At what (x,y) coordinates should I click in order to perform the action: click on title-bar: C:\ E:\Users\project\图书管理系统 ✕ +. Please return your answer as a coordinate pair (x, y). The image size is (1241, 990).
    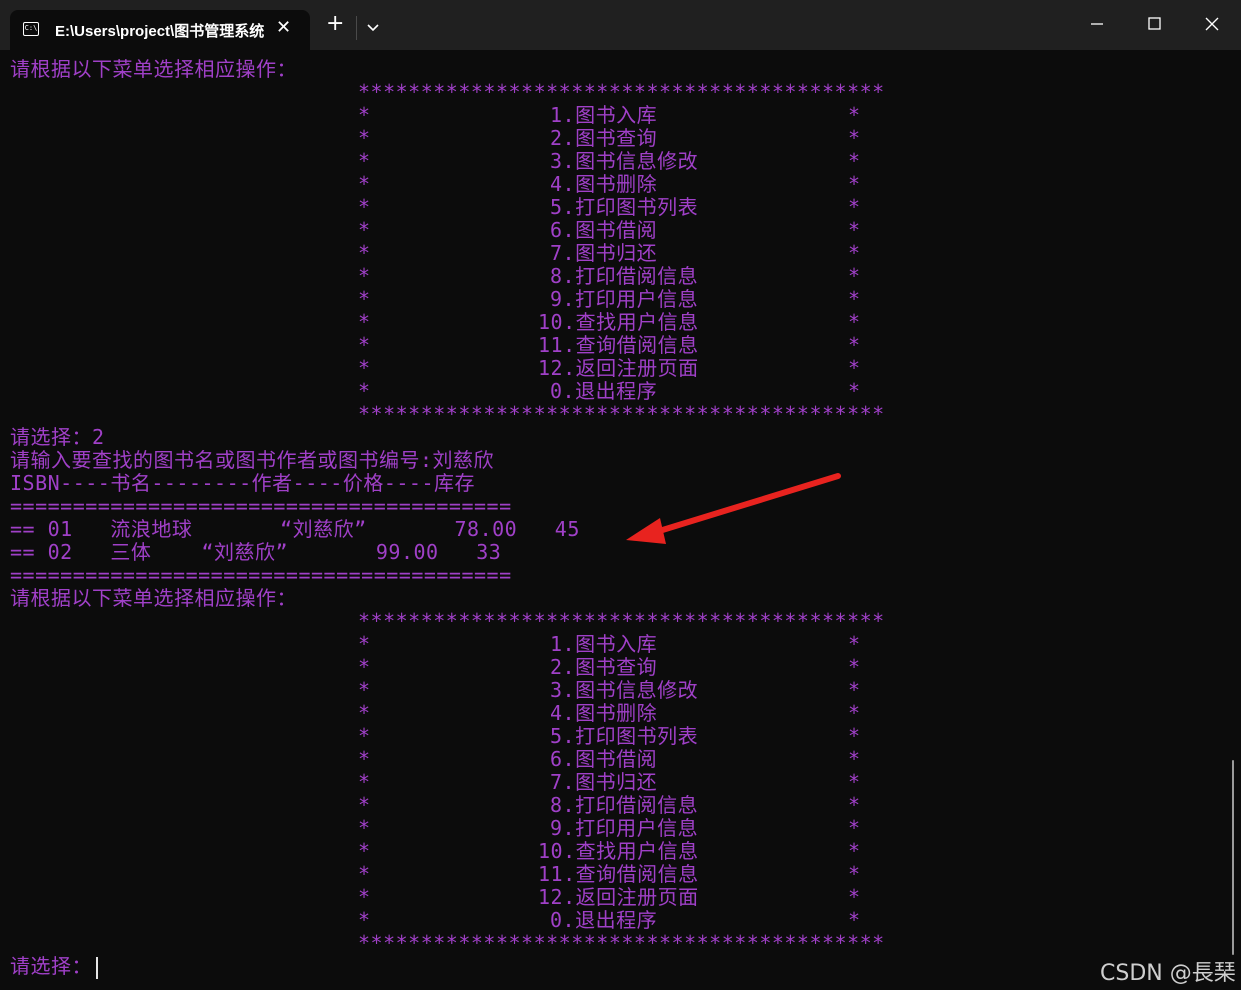
    Looking at the image, I should click on (620, 25).